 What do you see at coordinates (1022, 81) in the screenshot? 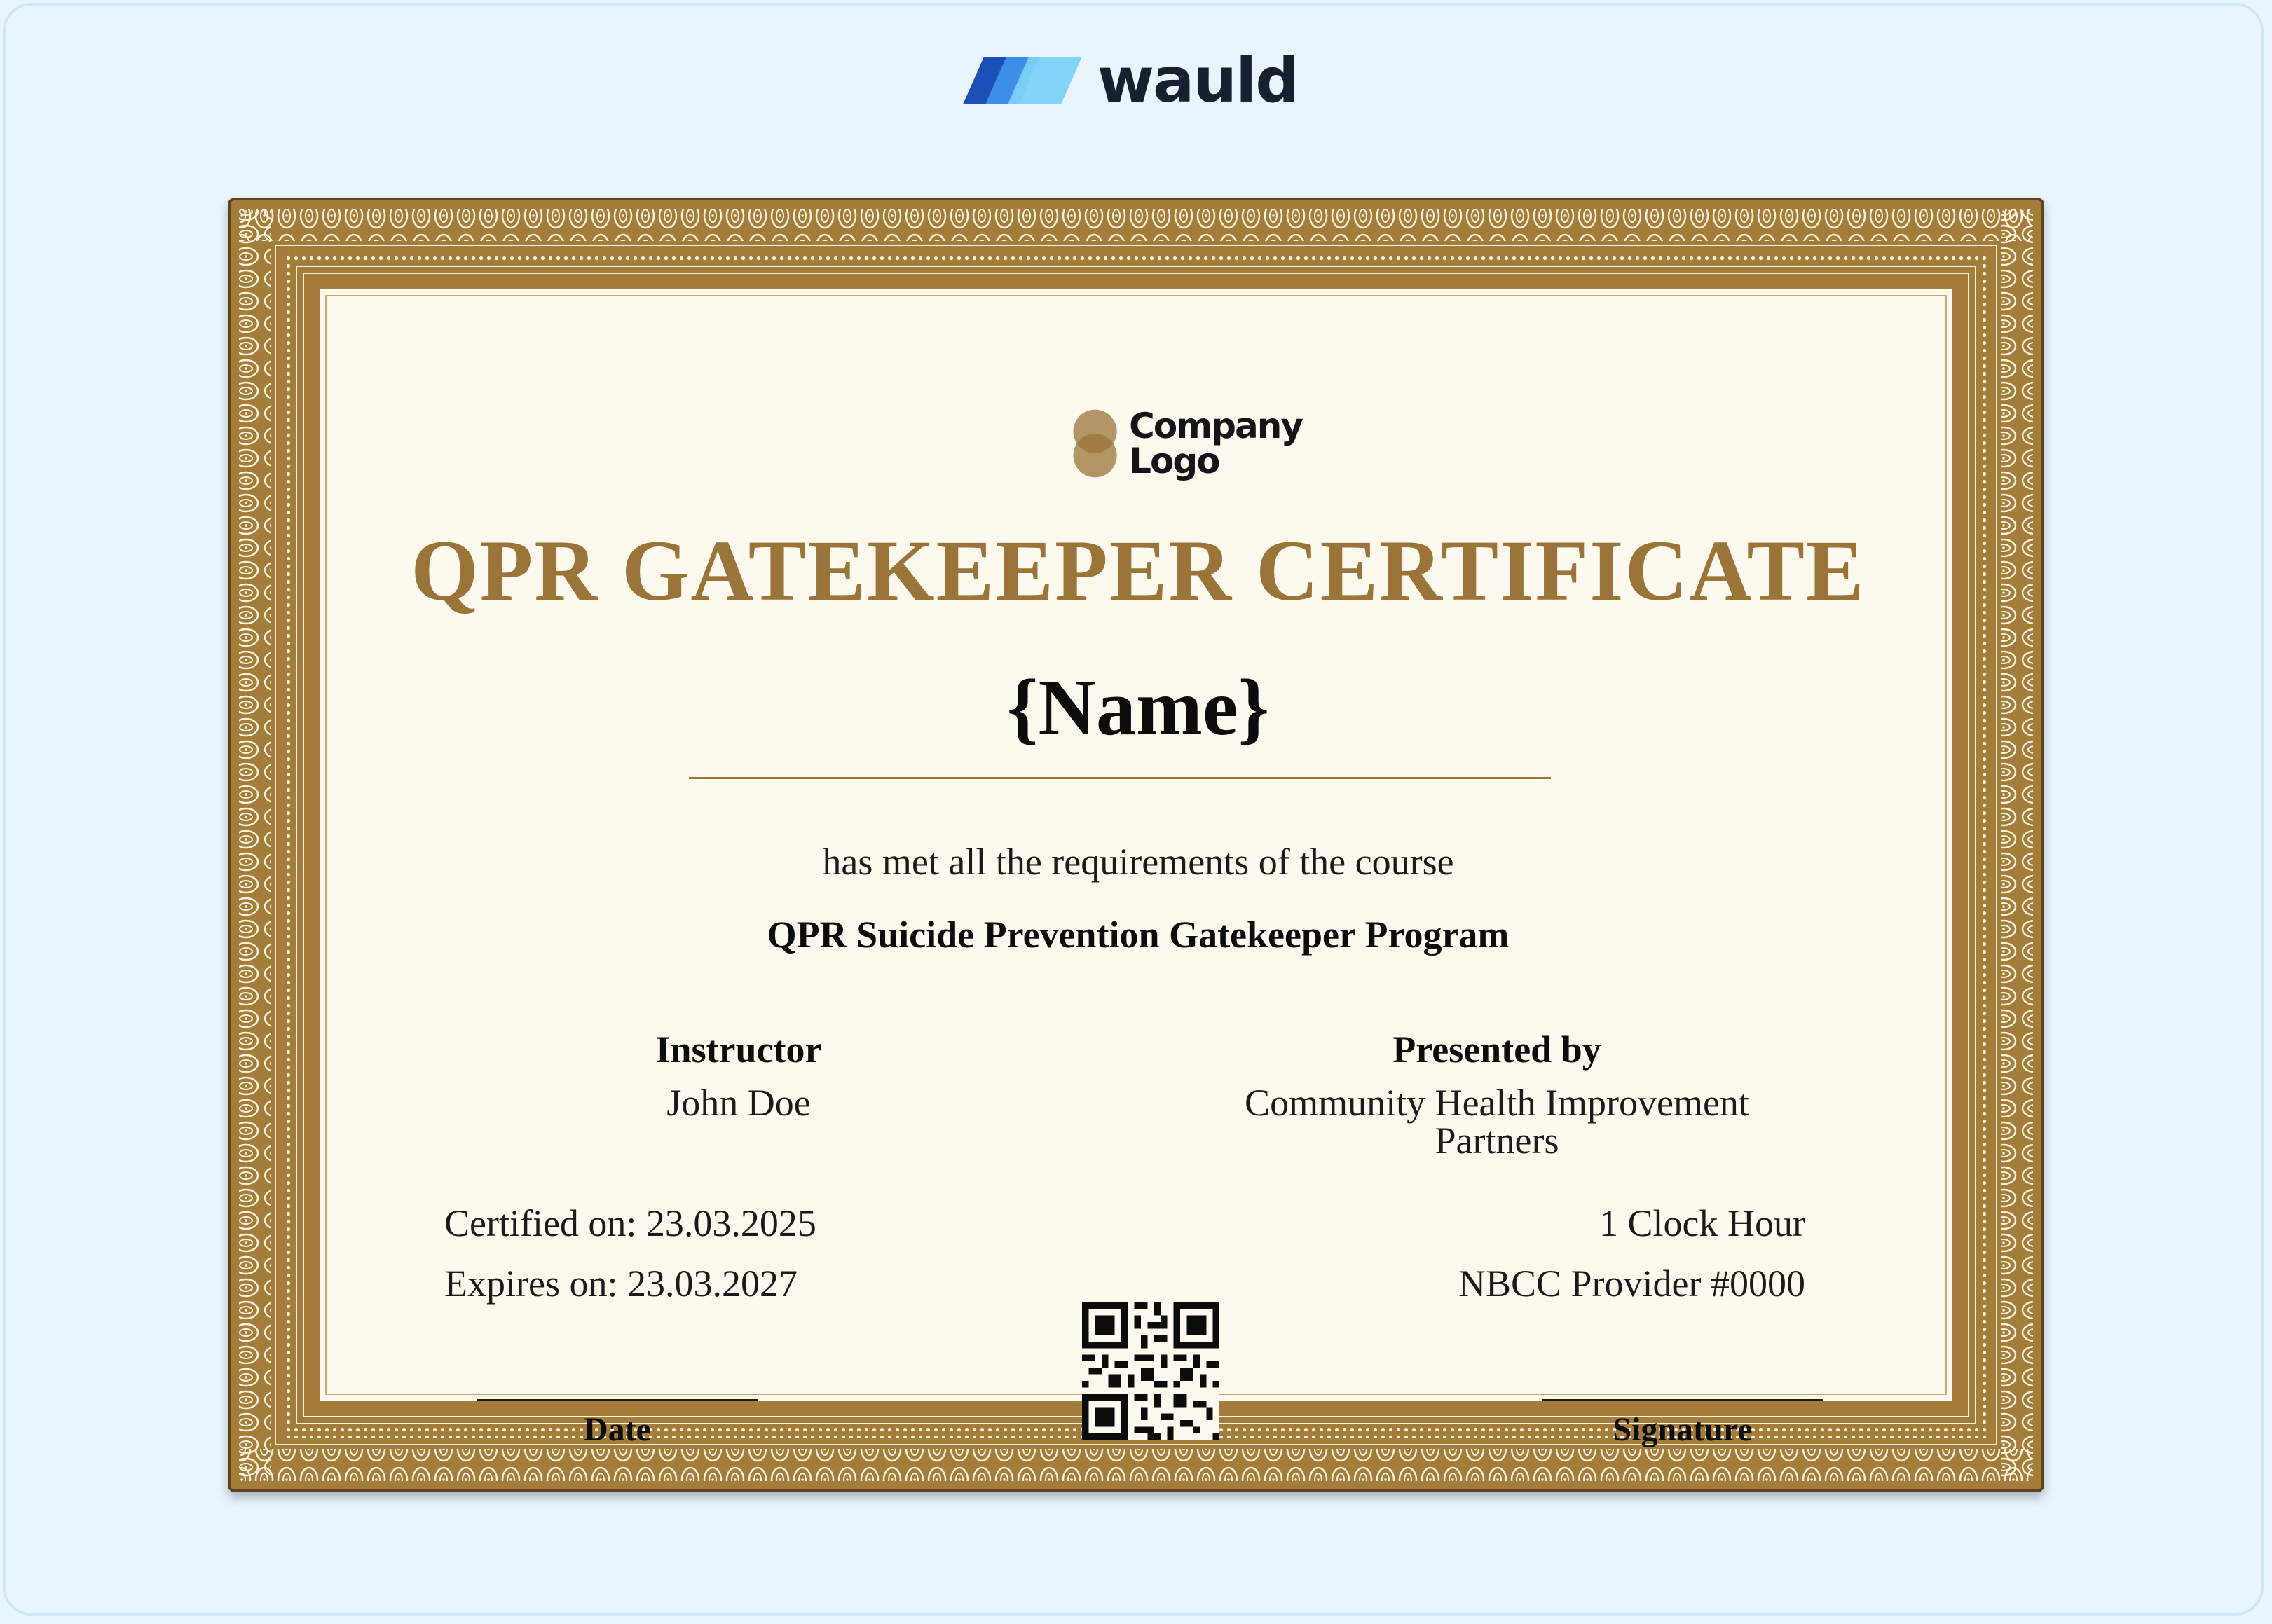
I see `wauld-logo-icon` at bounding box center [1022, 81].